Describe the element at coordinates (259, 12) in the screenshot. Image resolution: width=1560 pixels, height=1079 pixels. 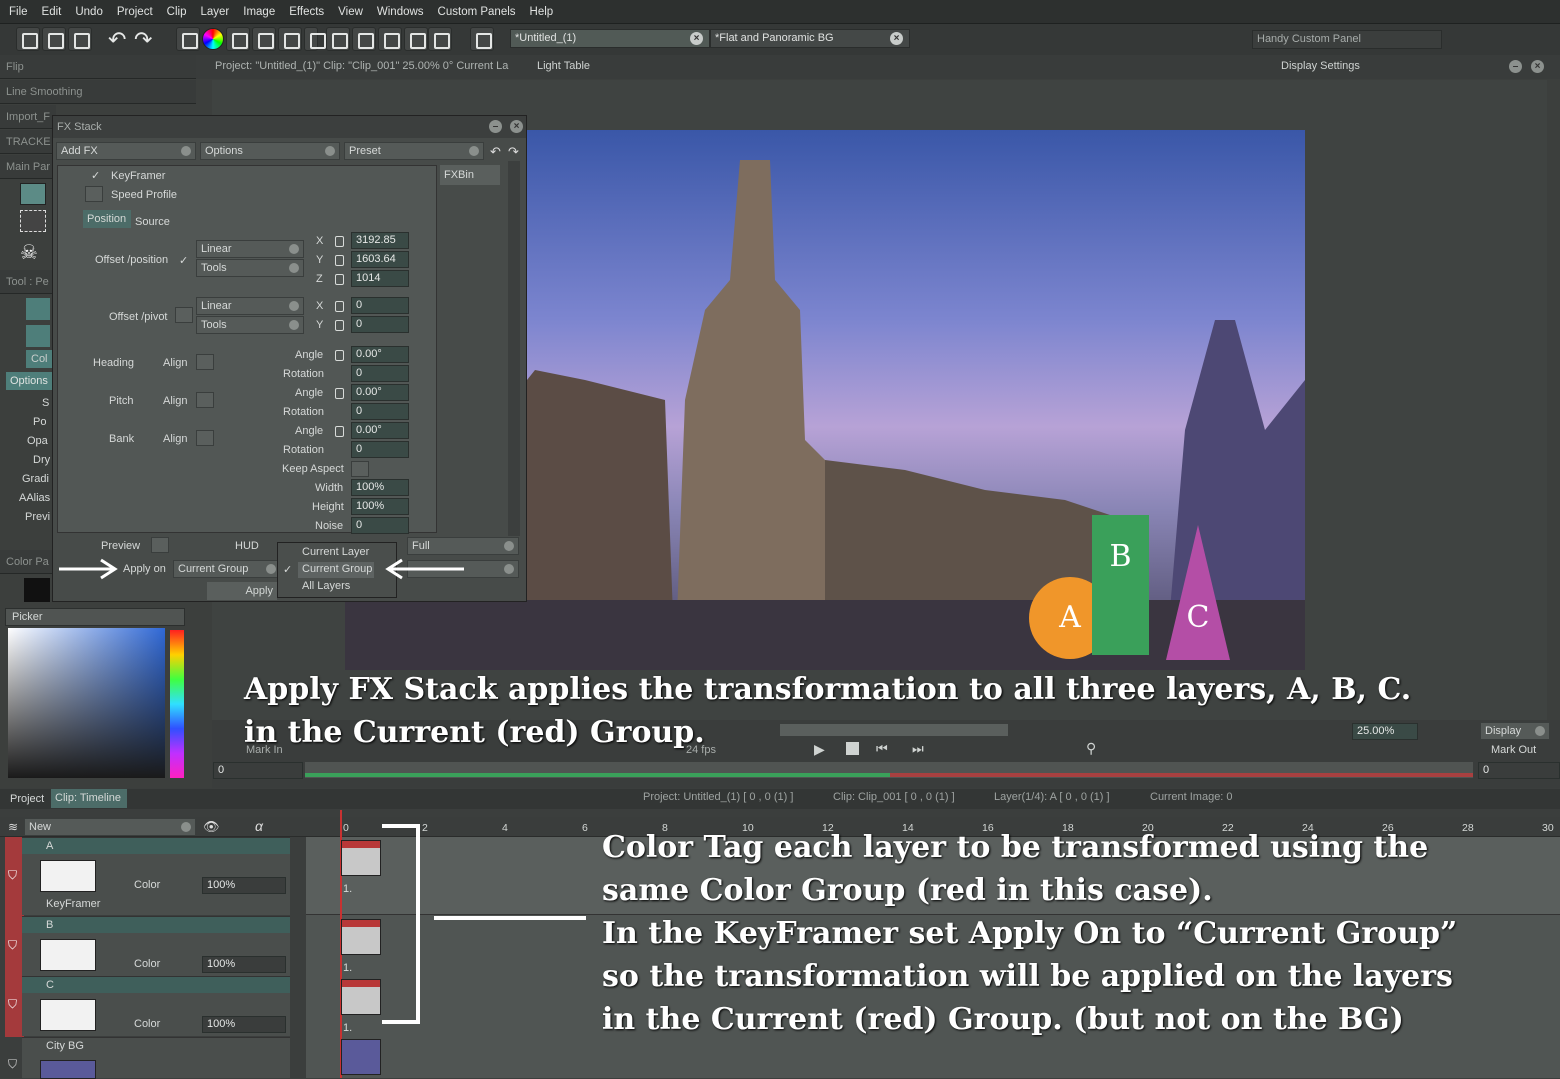
I see `menu-image: Image` at that location.